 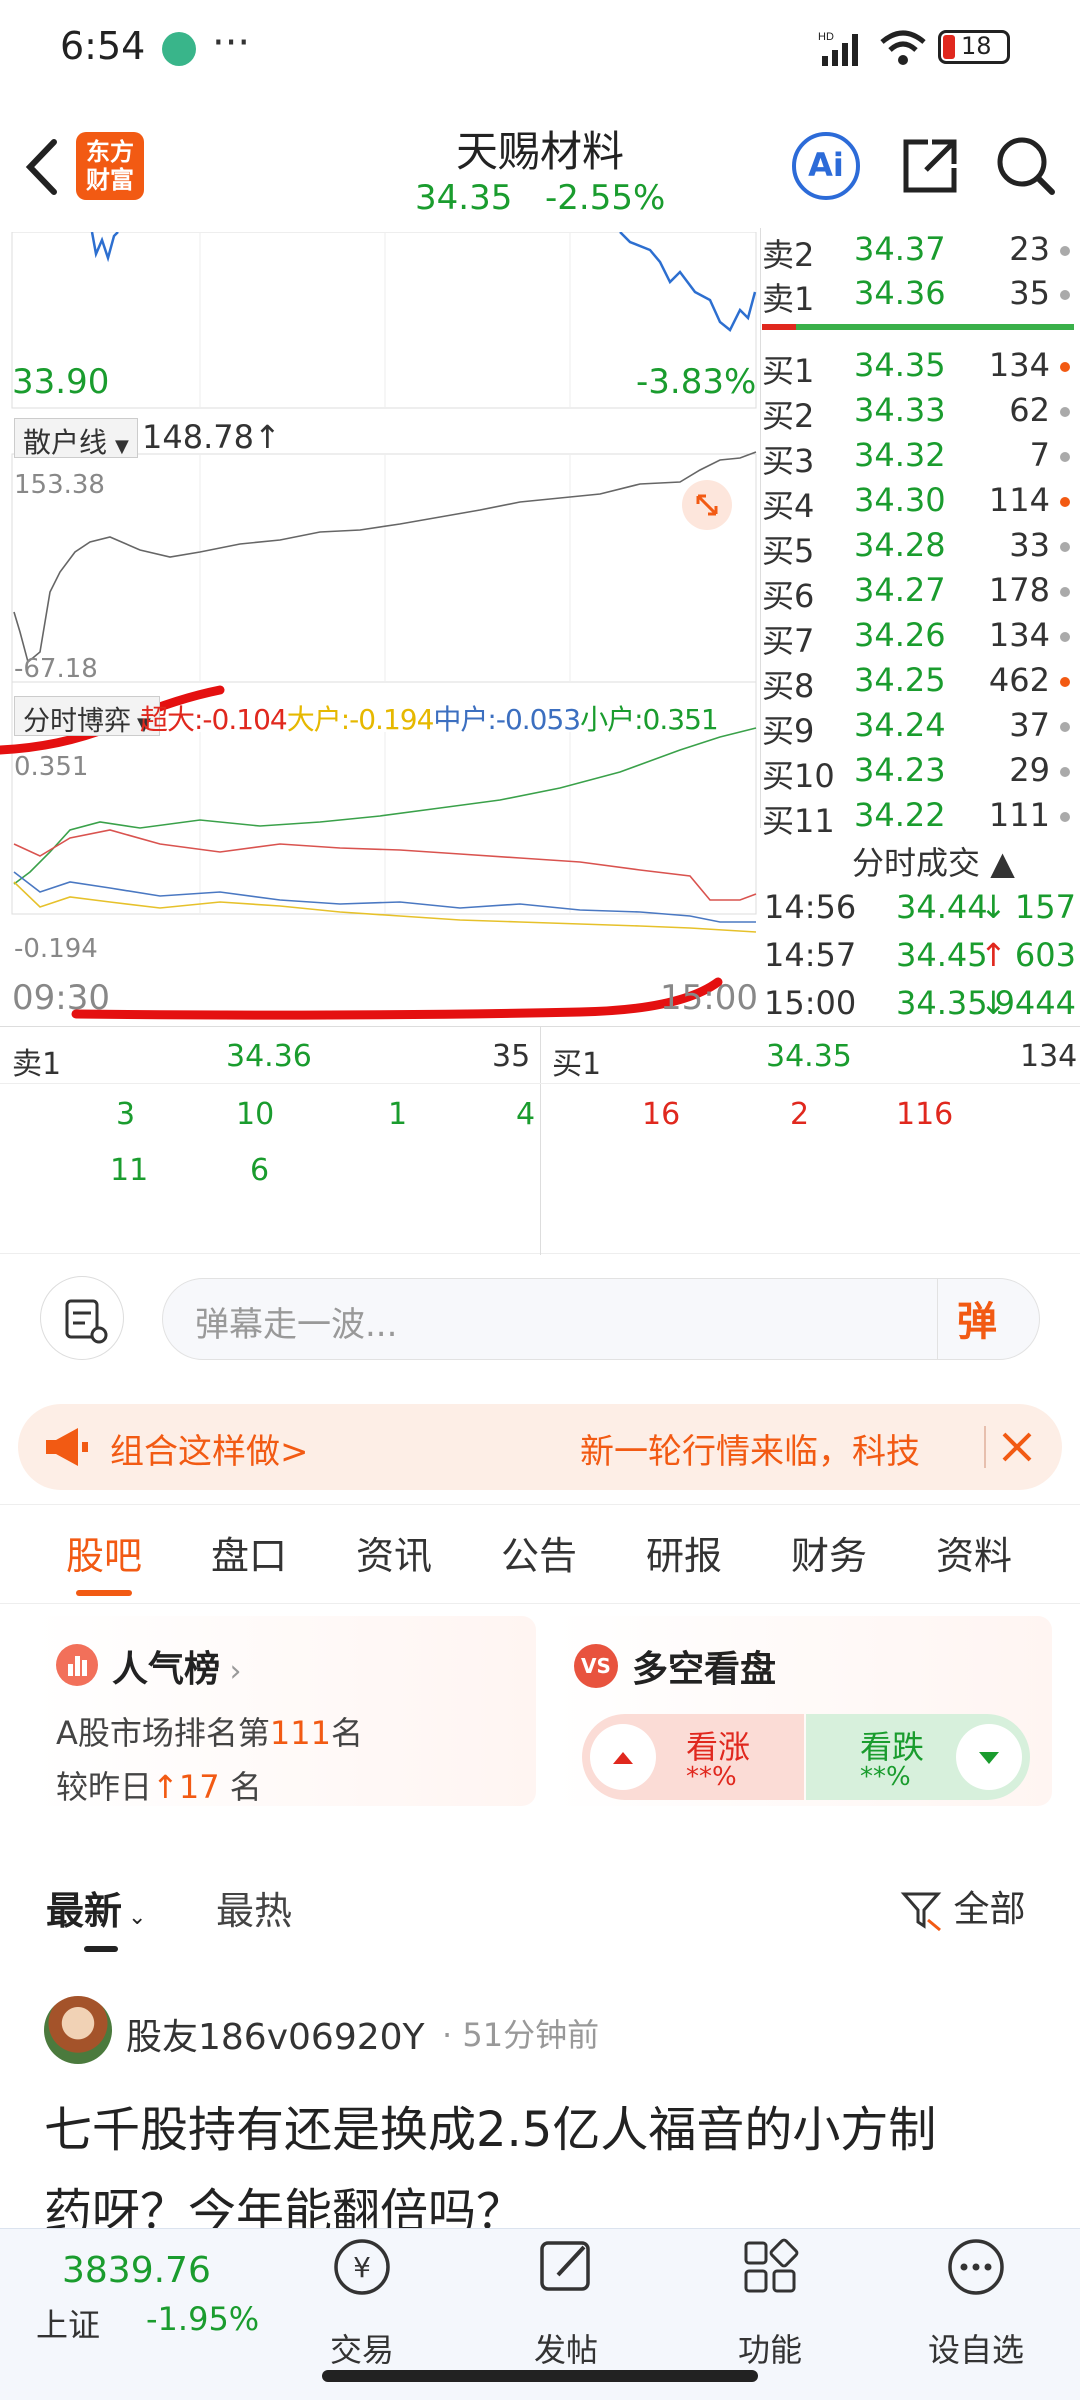 What do you see at coordinates (903, 48) in the screenshot?
I see `wifi-icon` at bounding box center [903, 48].